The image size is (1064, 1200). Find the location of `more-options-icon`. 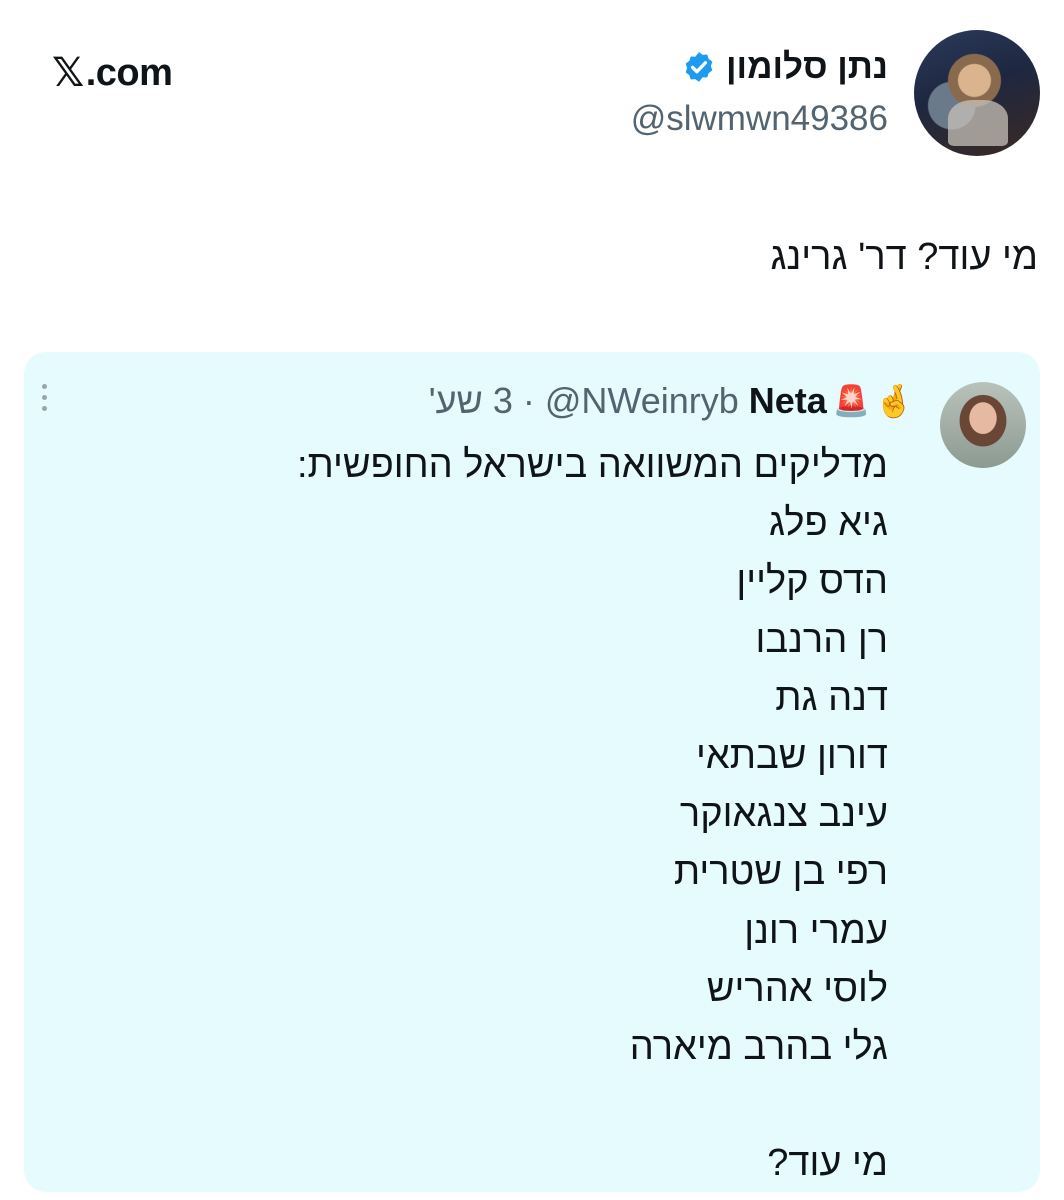

more-options-icon is located at coordinates (44, 397).